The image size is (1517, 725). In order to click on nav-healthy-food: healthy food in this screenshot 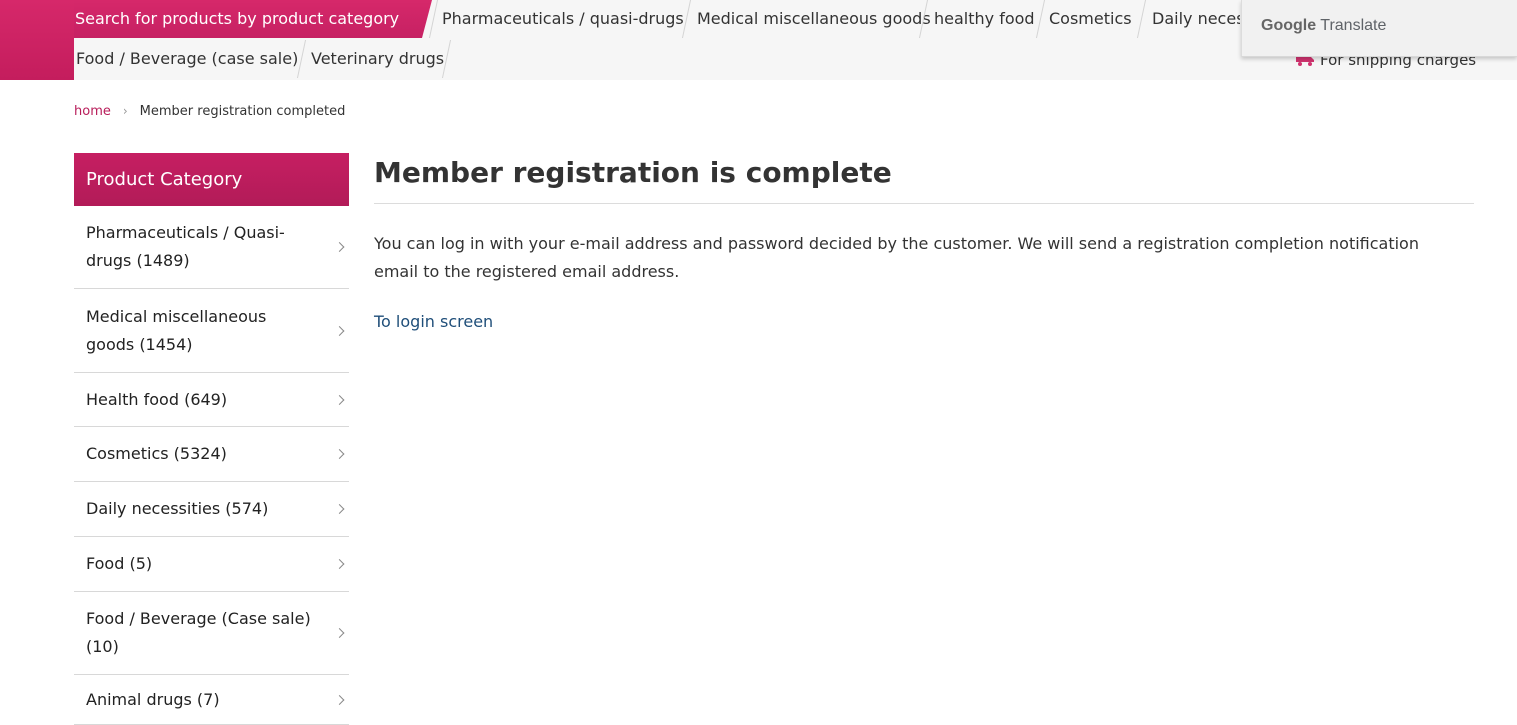, I will do `click(984, 19)`.